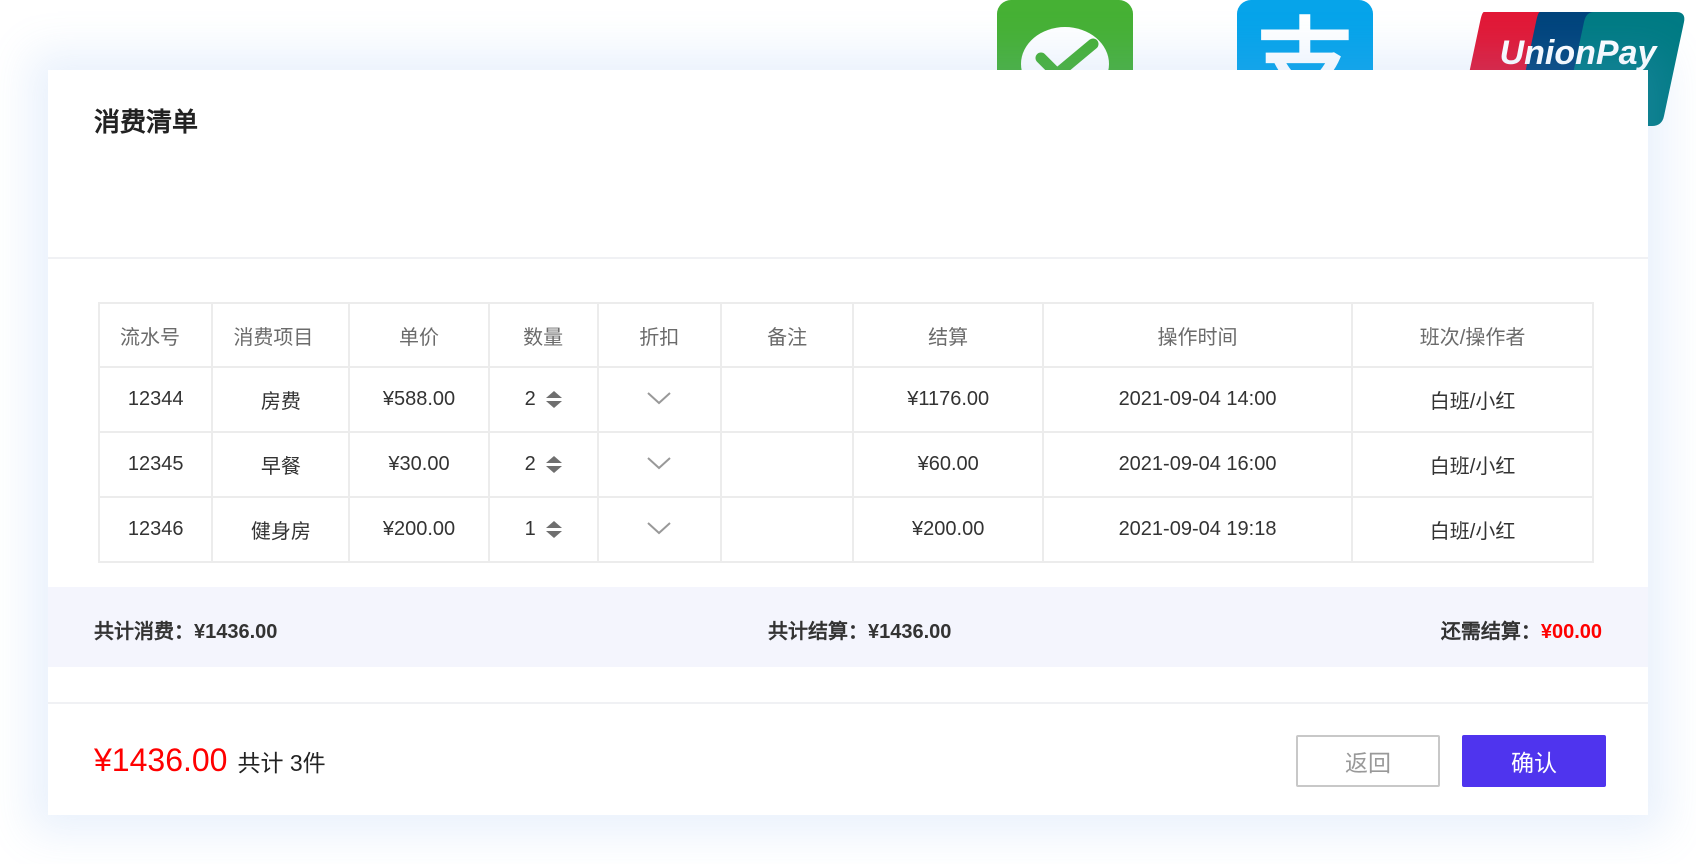 Image resolution: width=1696 pixels, height=864 pixels. Describe the element at coordinates (281, 399) in the screenshot. I see `cell-item: 房费` at that location.